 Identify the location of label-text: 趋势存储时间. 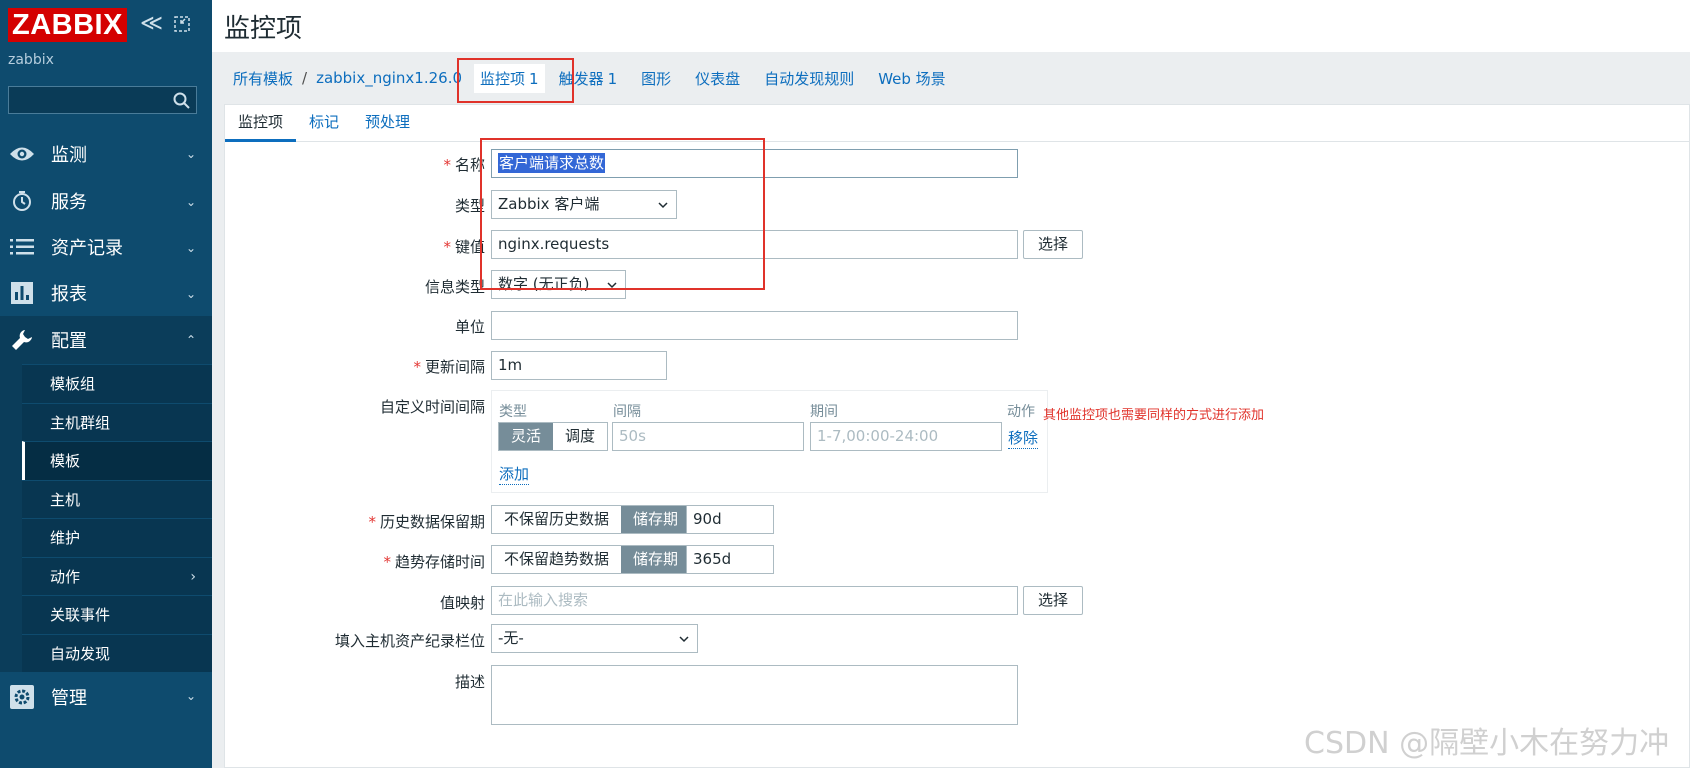
(439, 562).